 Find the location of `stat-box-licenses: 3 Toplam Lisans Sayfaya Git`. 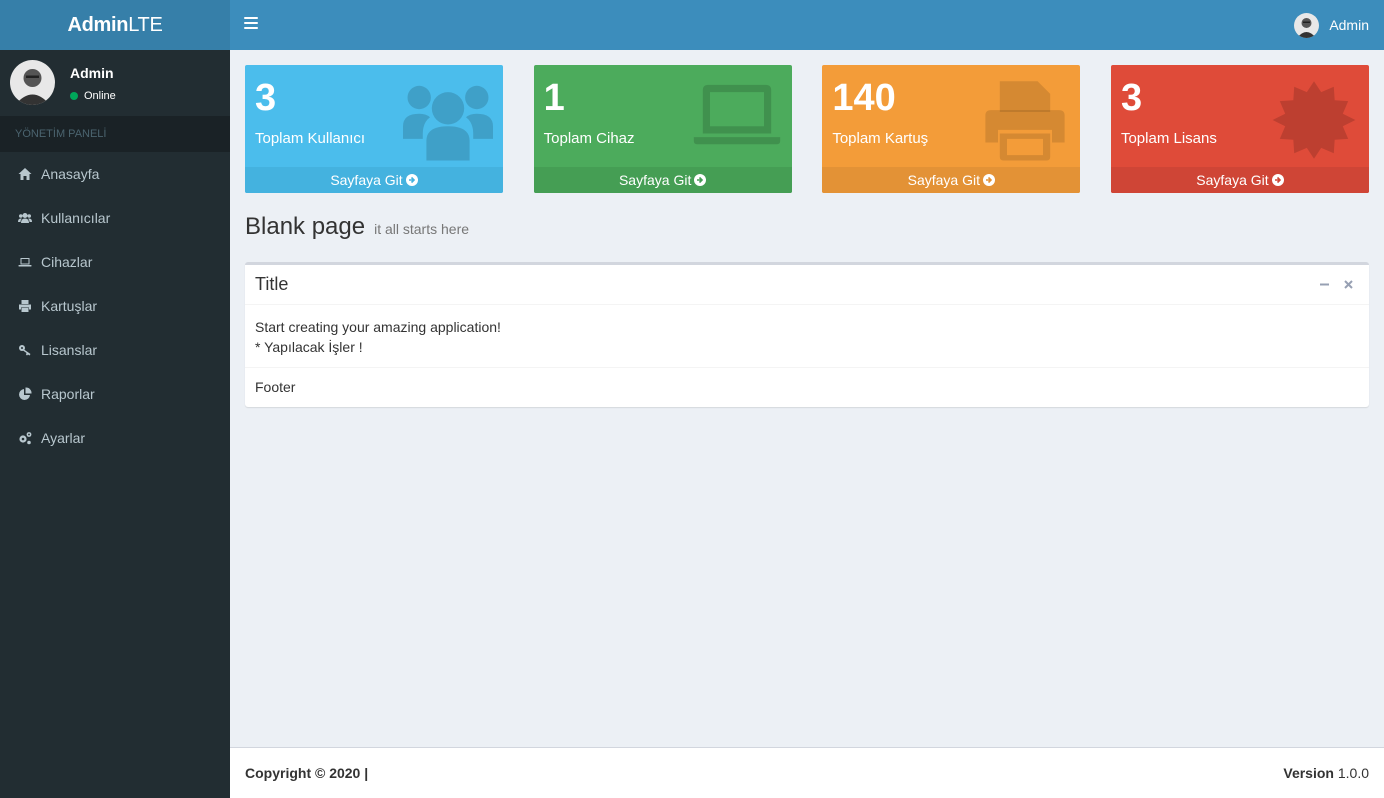

stat-box-licenses: 3 Toplam Lisans Sayfaya Git is located at coordinates (1239, 129).